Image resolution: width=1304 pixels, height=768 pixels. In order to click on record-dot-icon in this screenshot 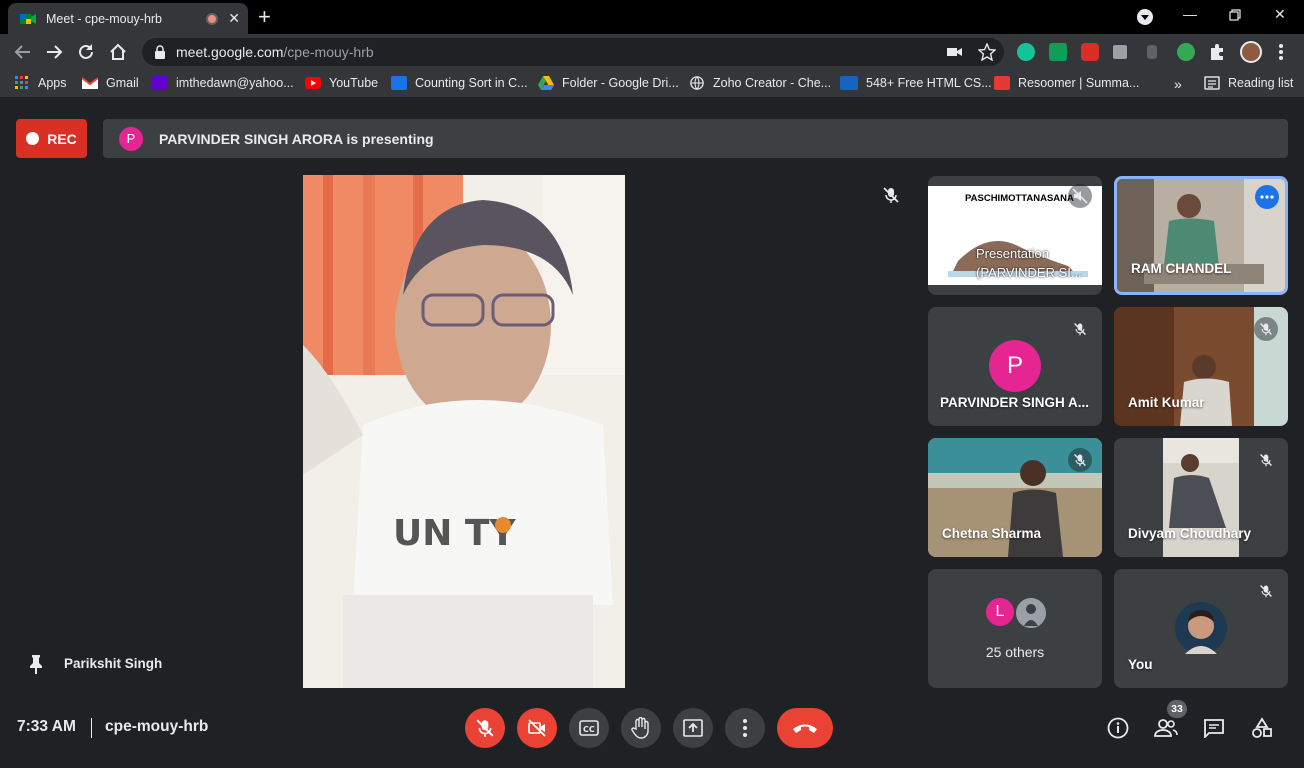, I will do `click(33, 138)`.